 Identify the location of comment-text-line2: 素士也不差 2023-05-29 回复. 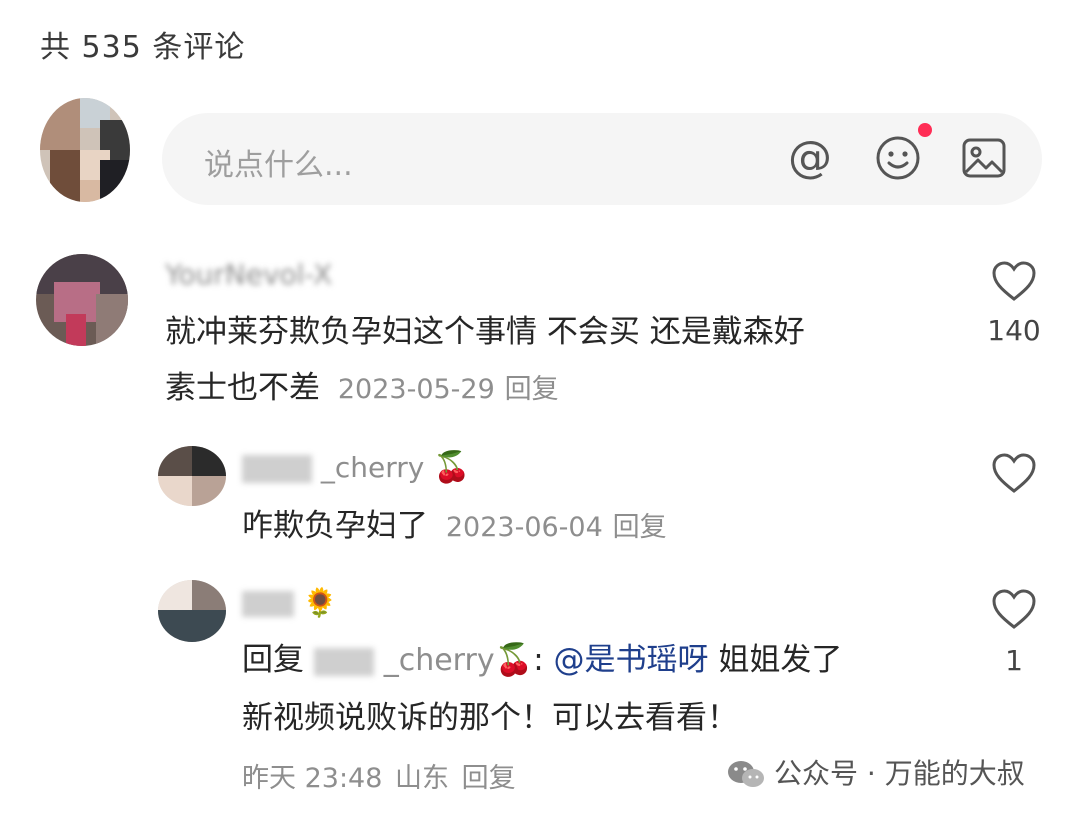
(362, 388).